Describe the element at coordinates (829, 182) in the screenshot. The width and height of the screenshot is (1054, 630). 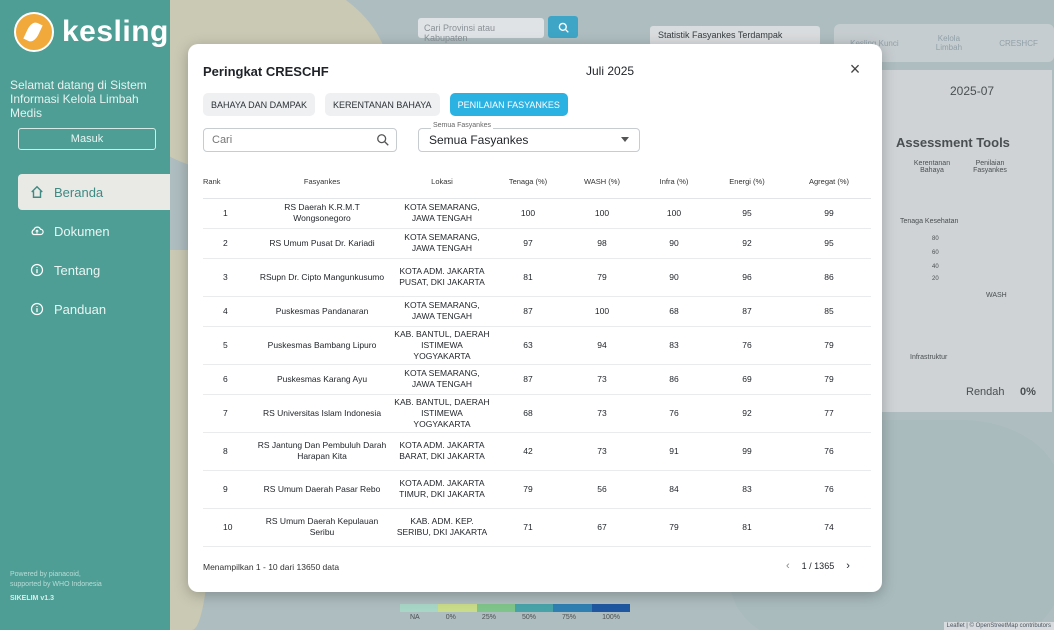
I see `col-header-agregat: Agregat (%)` at that location.